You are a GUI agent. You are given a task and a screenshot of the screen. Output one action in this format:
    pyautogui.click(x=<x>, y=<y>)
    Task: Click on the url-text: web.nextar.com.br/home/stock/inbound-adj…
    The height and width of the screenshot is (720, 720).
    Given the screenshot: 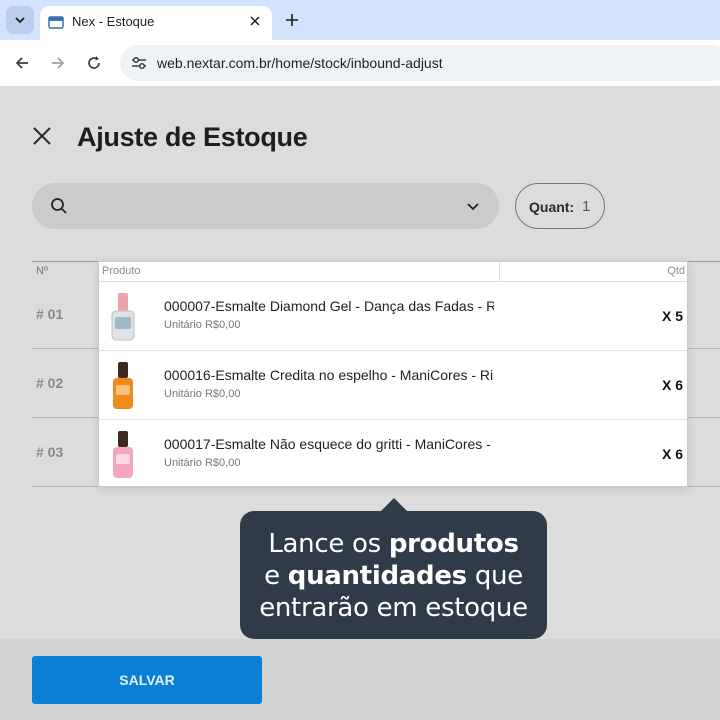 What is the action you would take?
    pyautogui.click(x=300, y=63)
    